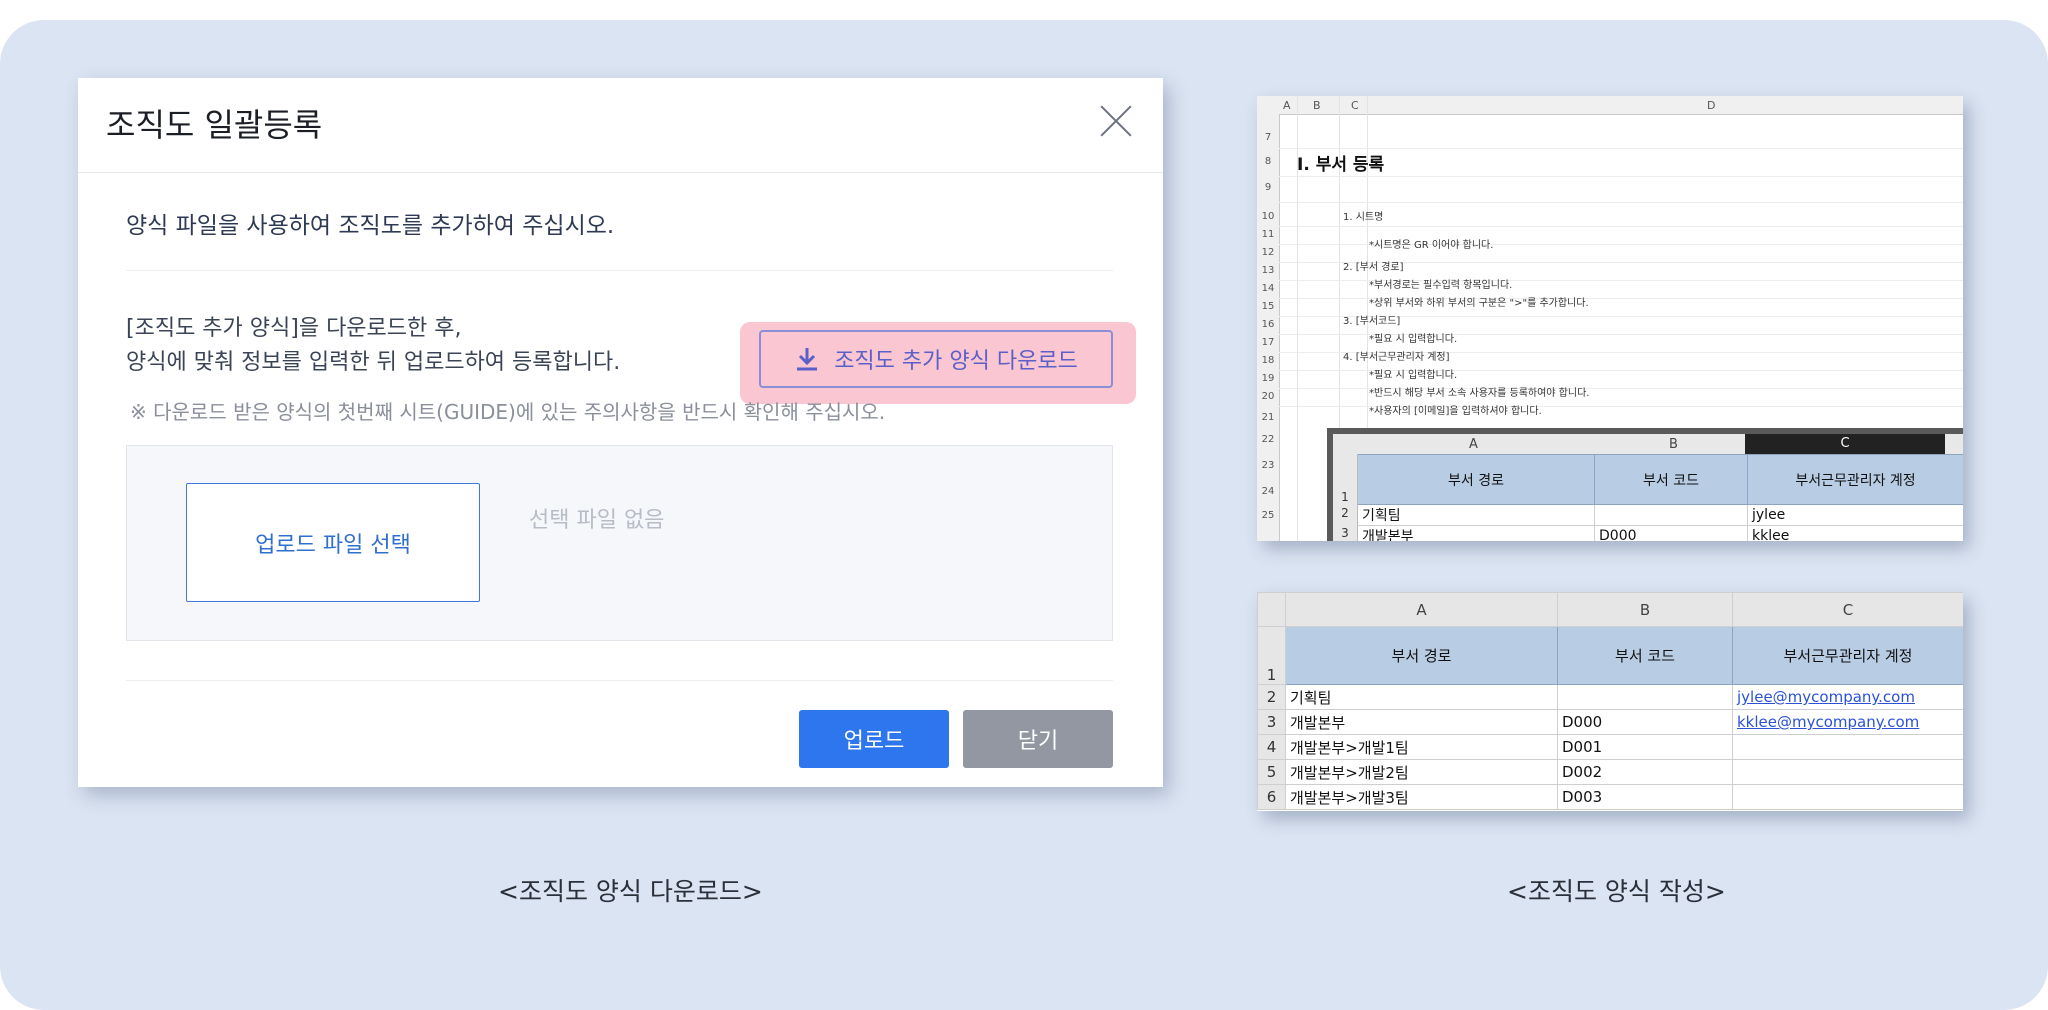 Image resolution: width=2048 pixels, height=1010 pixels. What do you see at coordinates (619, 270) in the screenshot?
I see `divider` at bounding box center [619, 270].